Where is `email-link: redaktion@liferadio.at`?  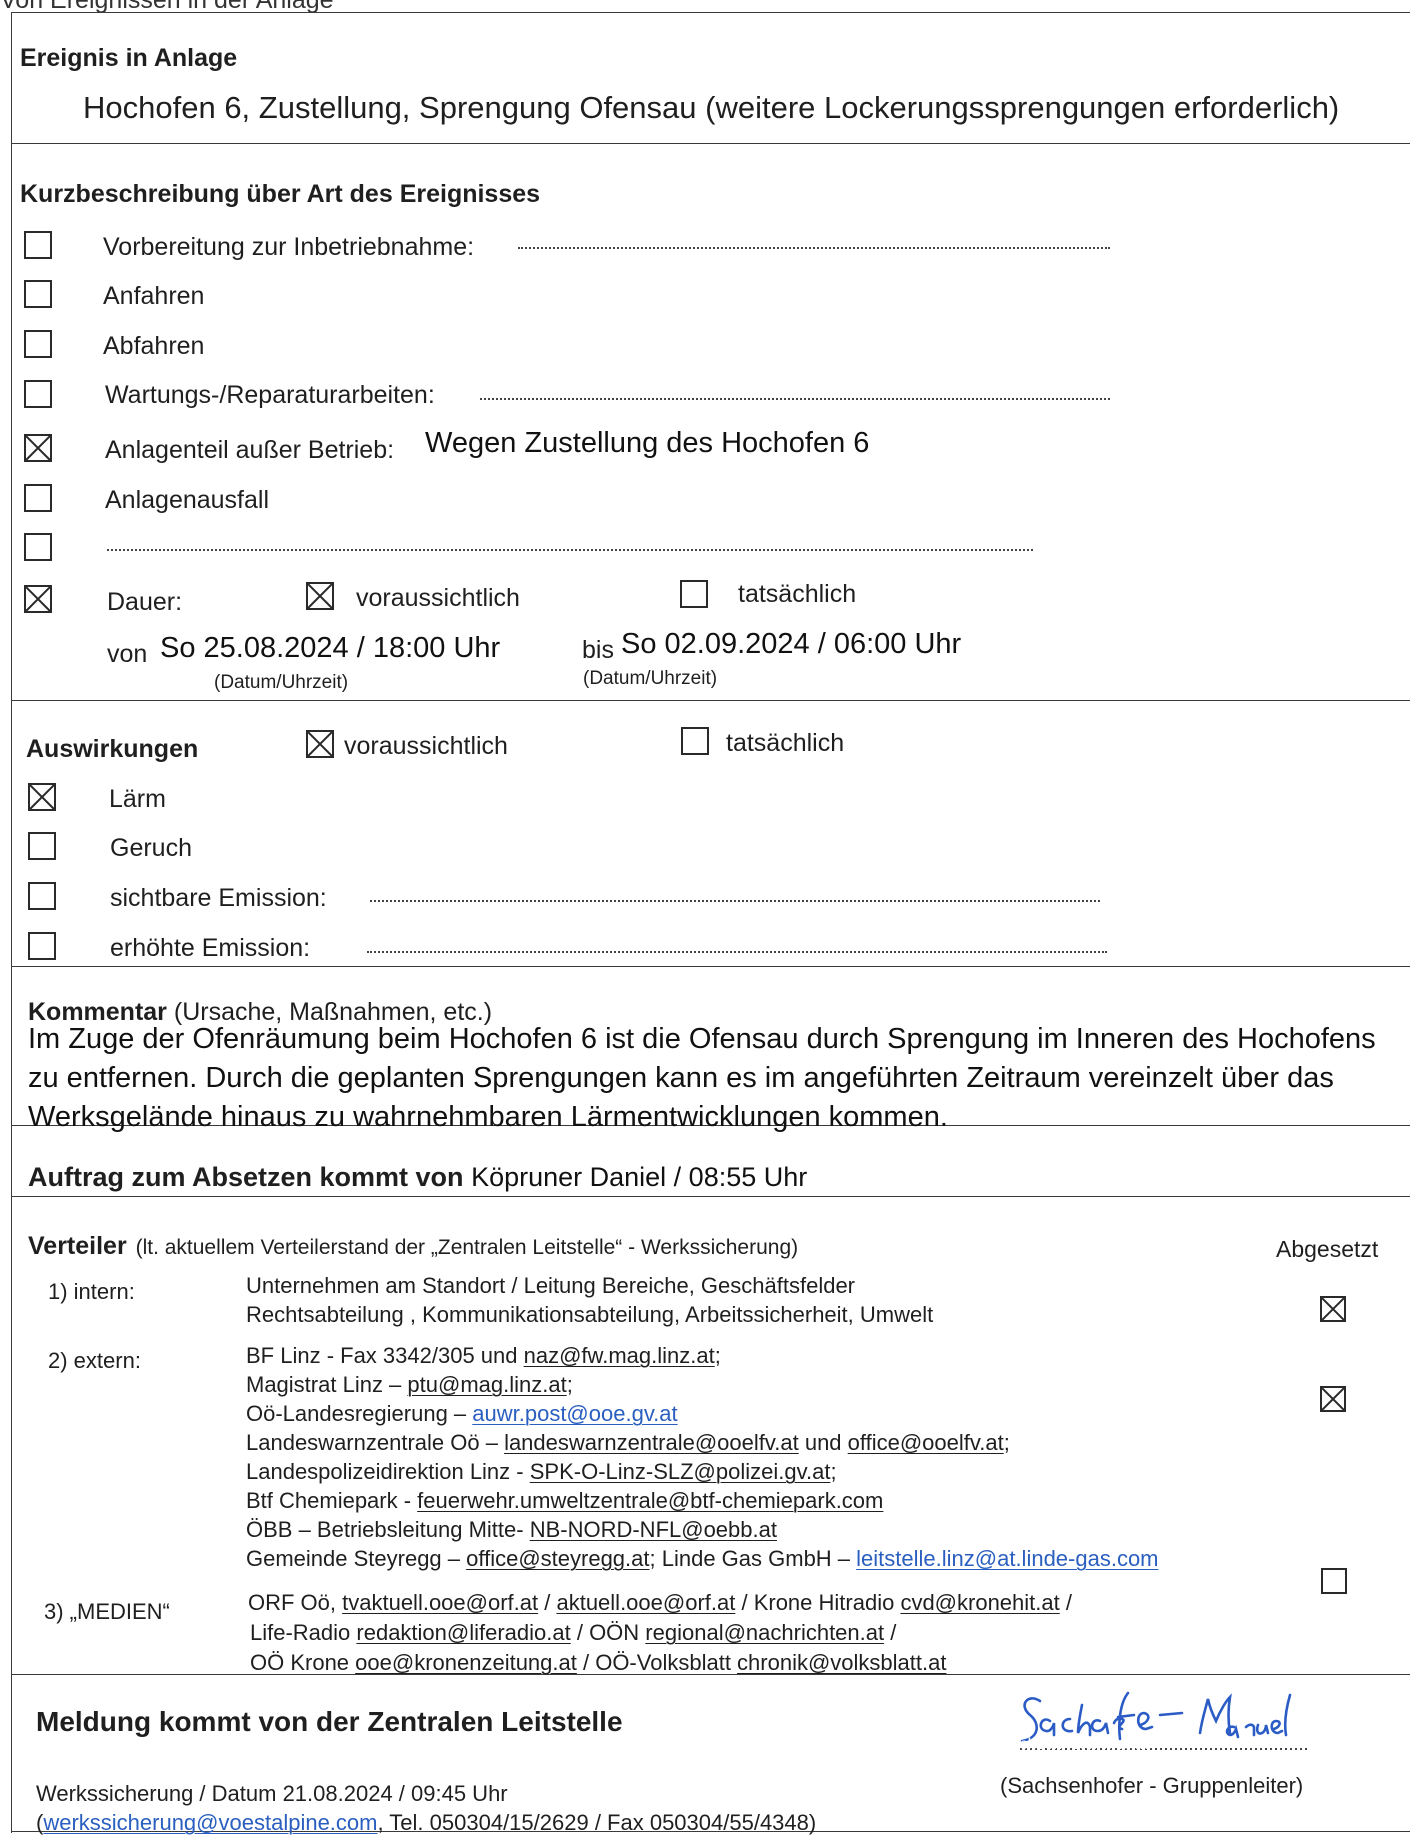
email-link: redaktion@liferadio.at is located at coordinates (463, 1632).